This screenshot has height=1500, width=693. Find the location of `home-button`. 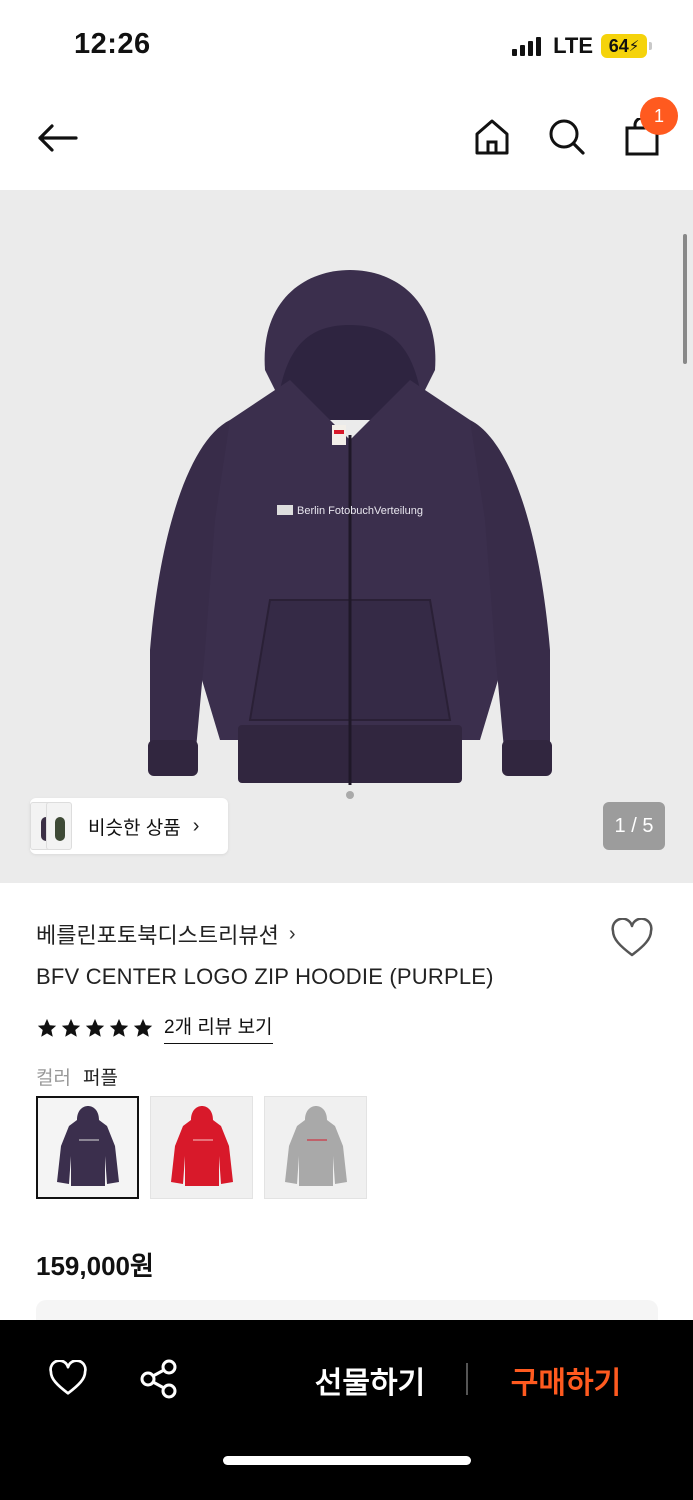

home-button is located at coordinates (492, 137).